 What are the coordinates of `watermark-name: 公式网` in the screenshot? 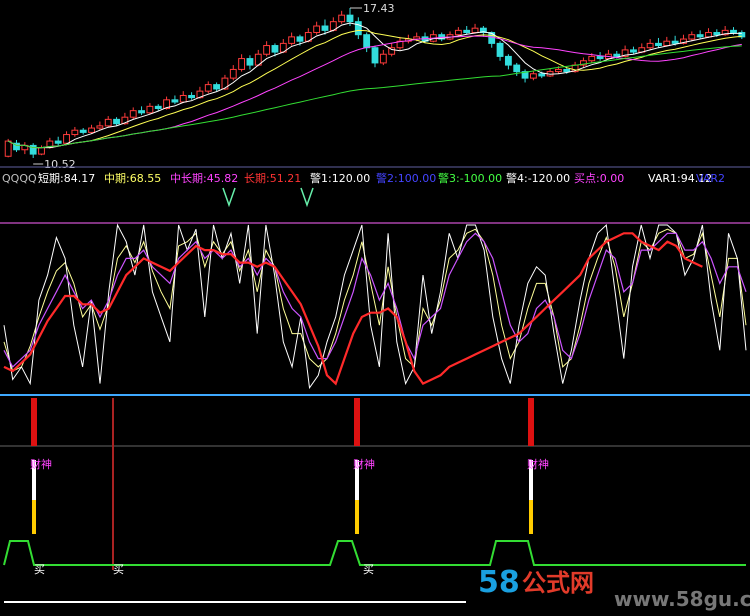 It's located at (558, 583).